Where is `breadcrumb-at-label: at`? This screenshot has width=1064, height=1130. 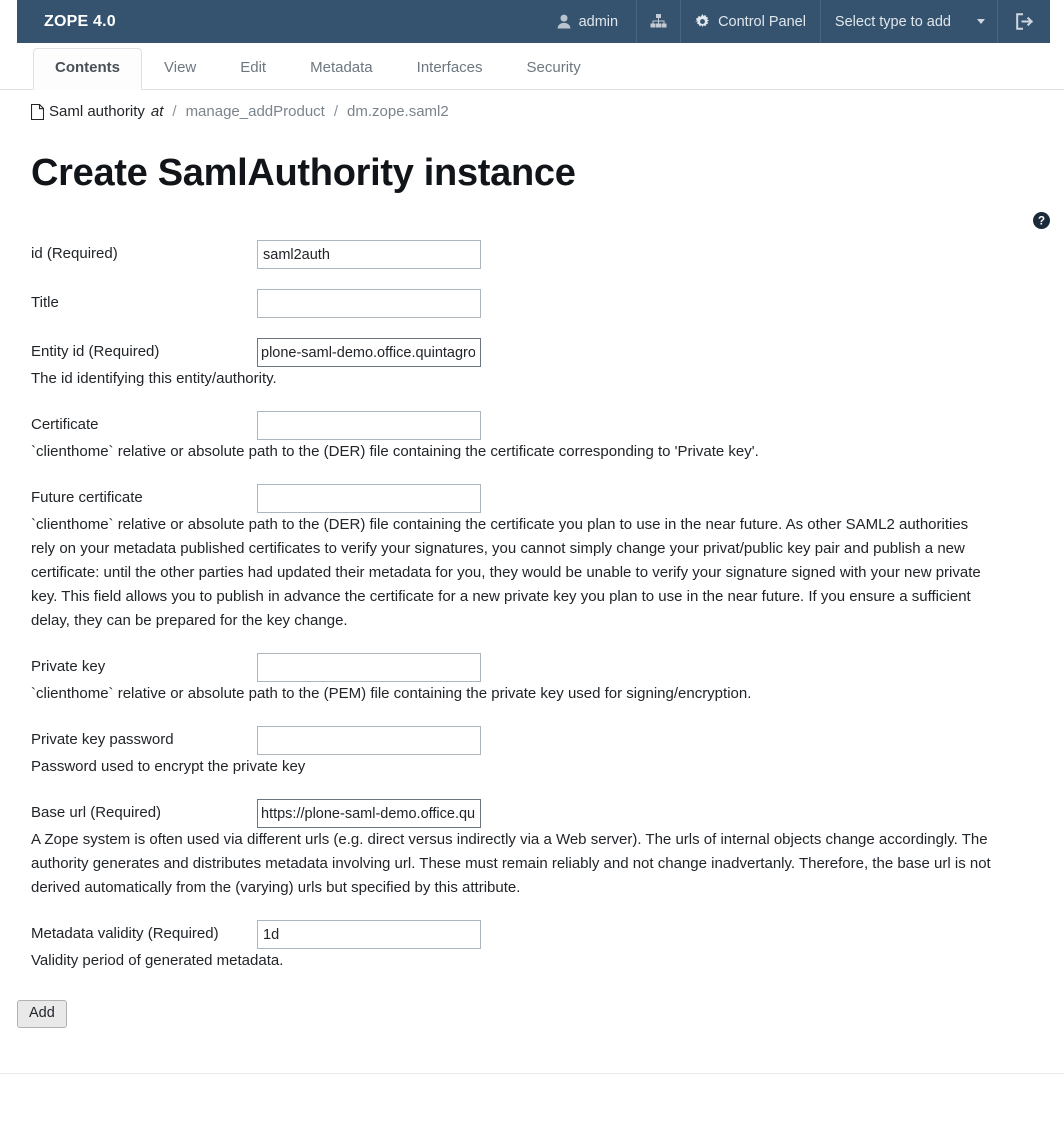
breadcrumb-at-label: at is located at coordinates (157, 111).